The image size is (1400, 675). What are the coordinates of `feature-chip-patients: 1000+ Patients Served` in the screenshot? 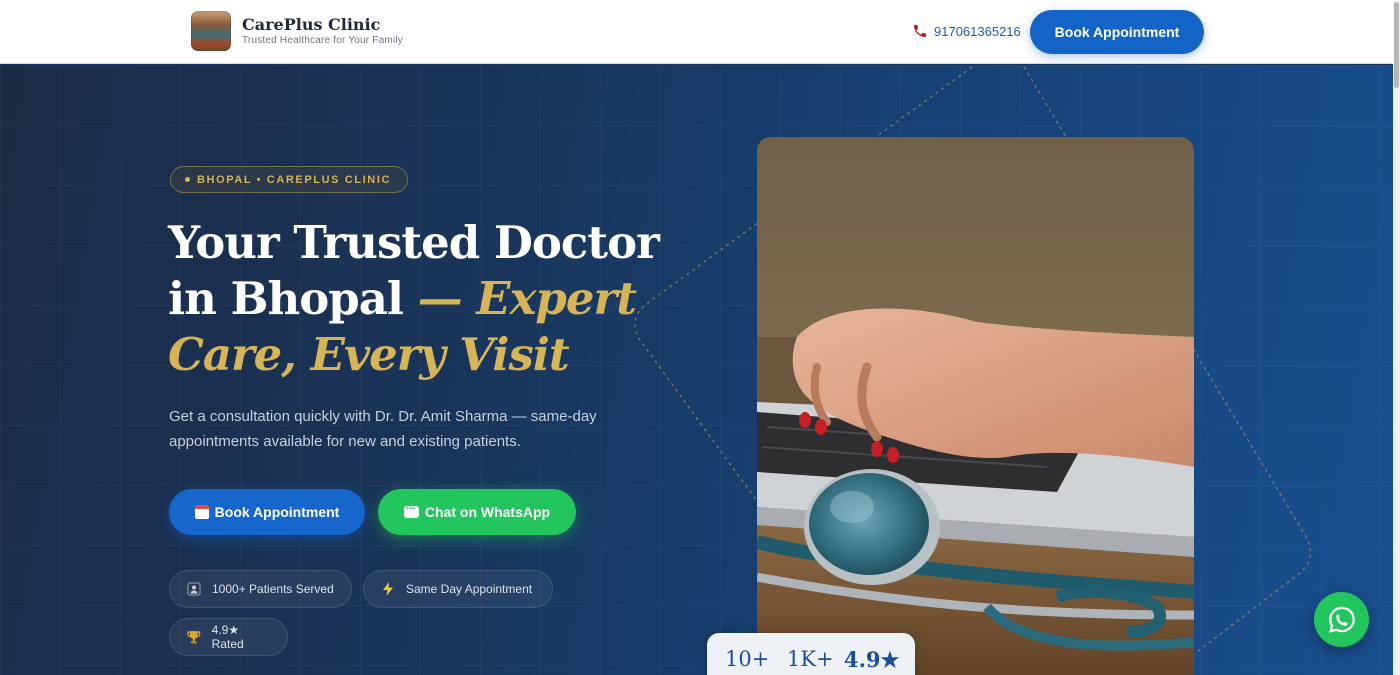 It's located at (260, 589).